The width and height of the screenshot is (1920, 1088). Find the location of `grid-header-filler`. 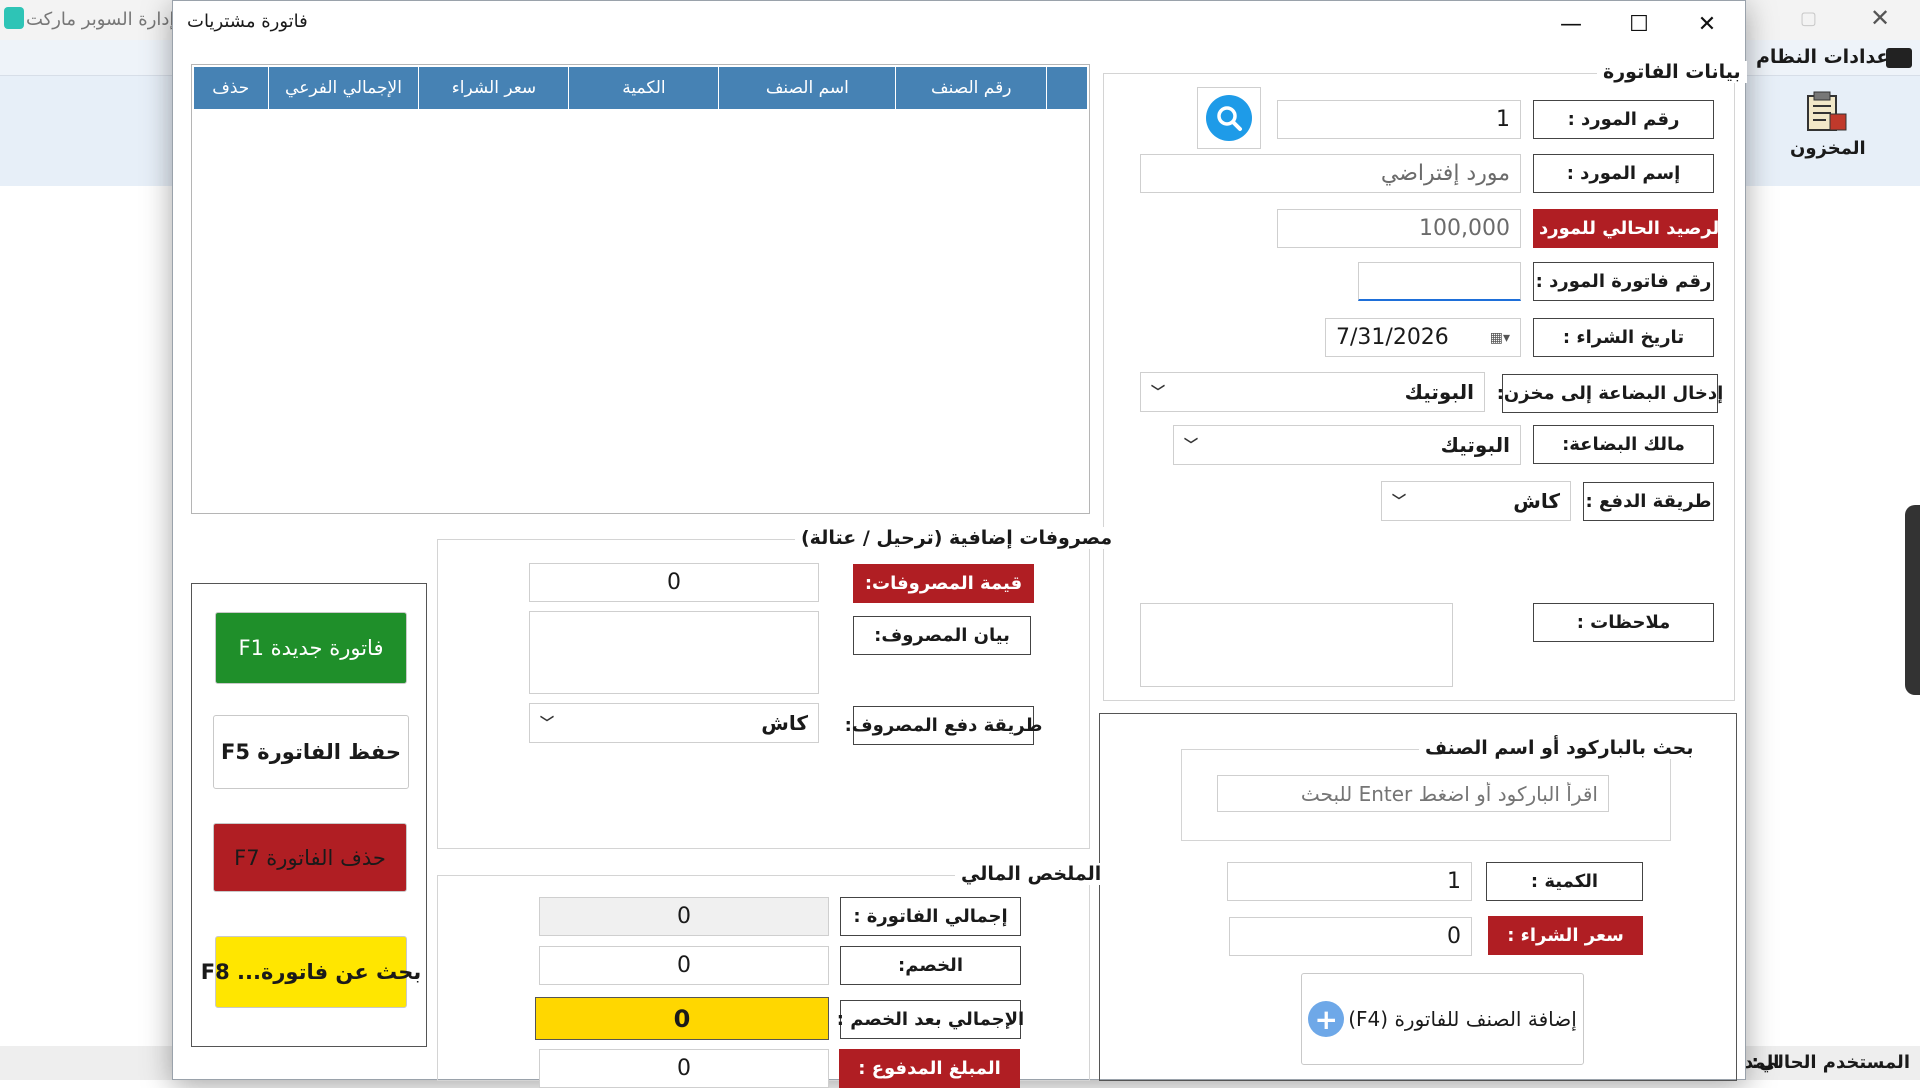

grid-header-filler is located at coordinates (1067, 88).